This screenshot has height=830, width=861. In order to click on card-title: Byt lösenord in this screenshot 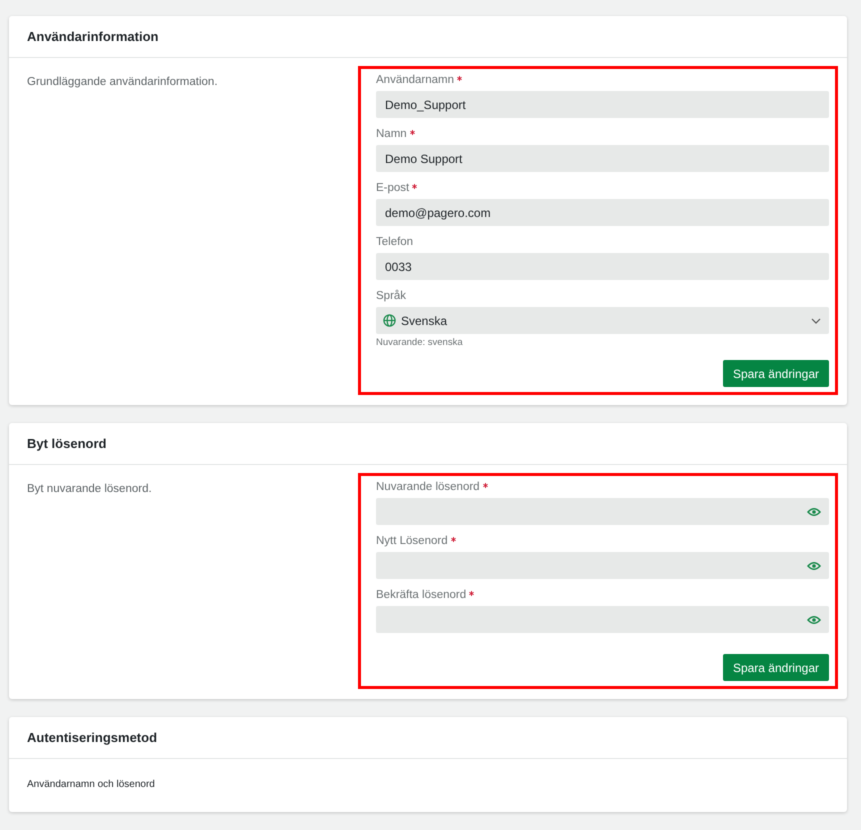, I will do `click(66, 443)`.